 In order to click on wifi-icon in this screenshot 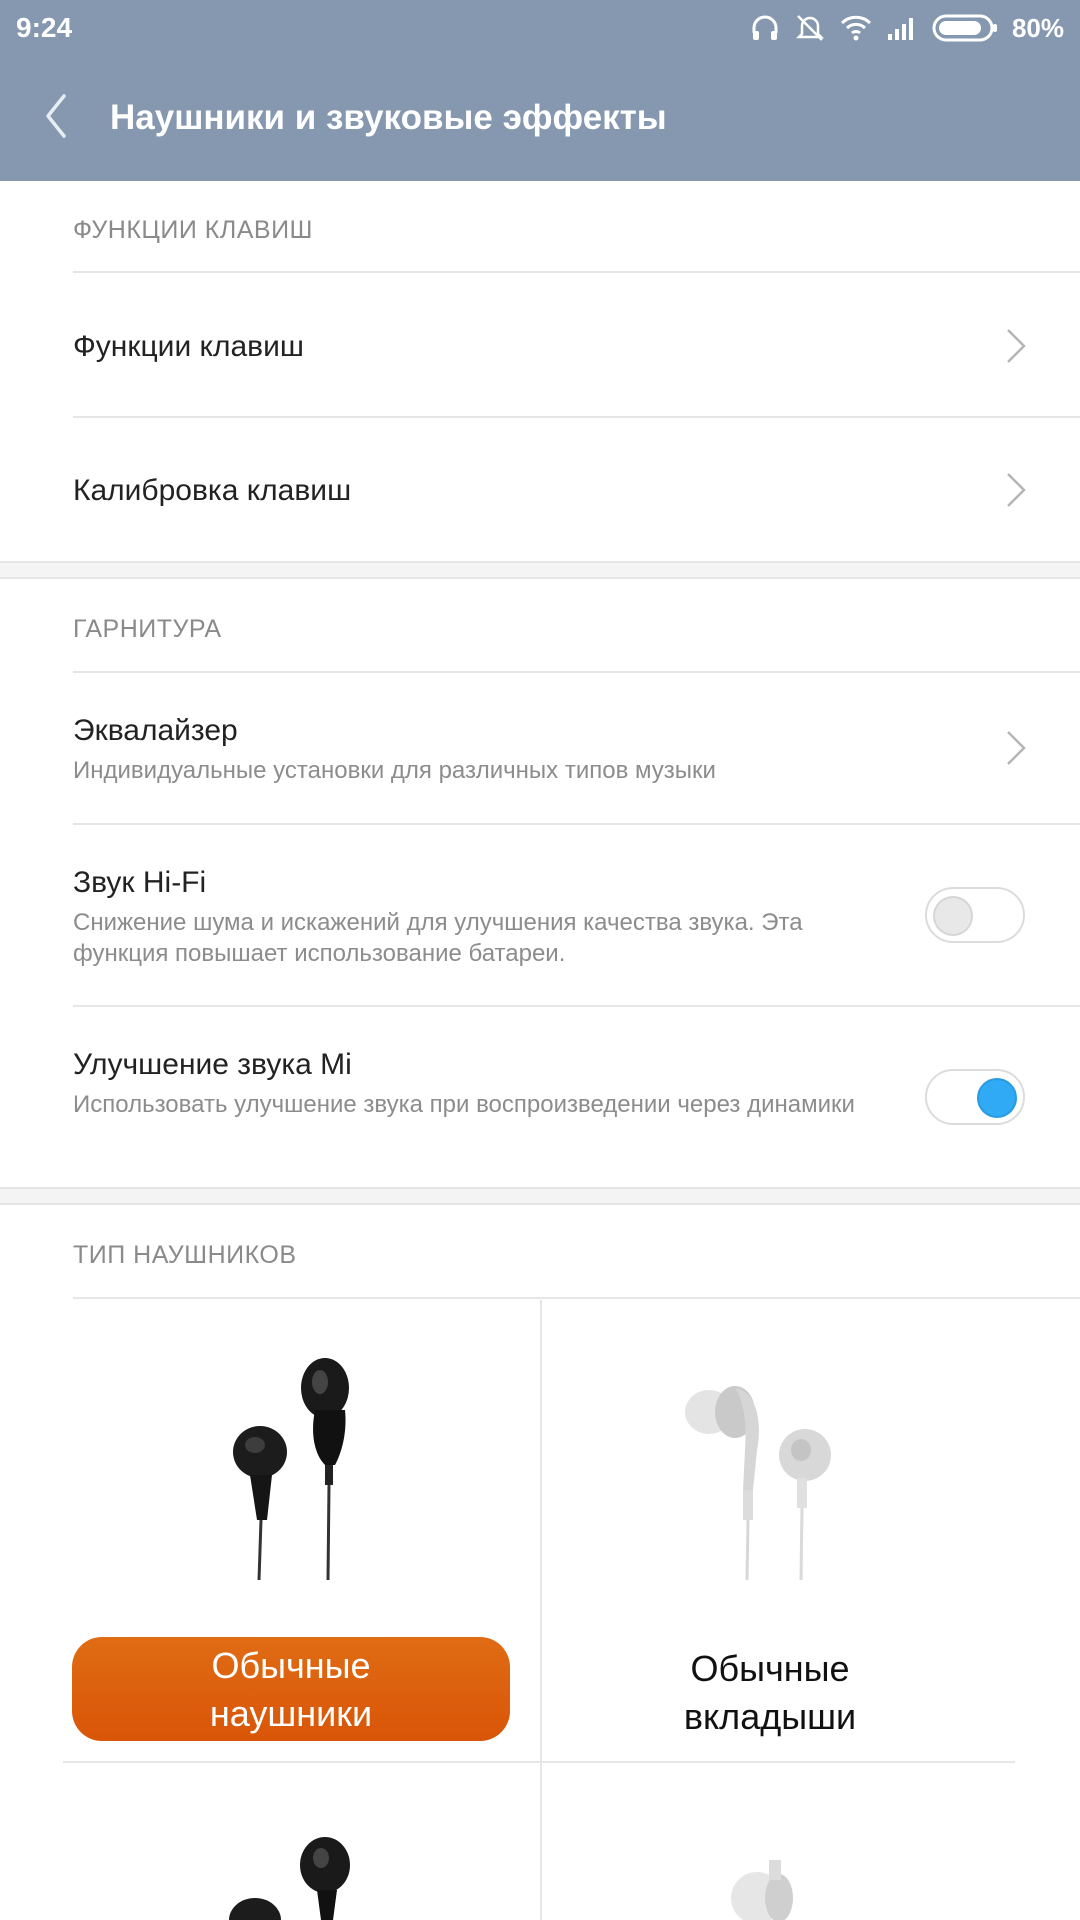, I will do `click(856, 28)`.